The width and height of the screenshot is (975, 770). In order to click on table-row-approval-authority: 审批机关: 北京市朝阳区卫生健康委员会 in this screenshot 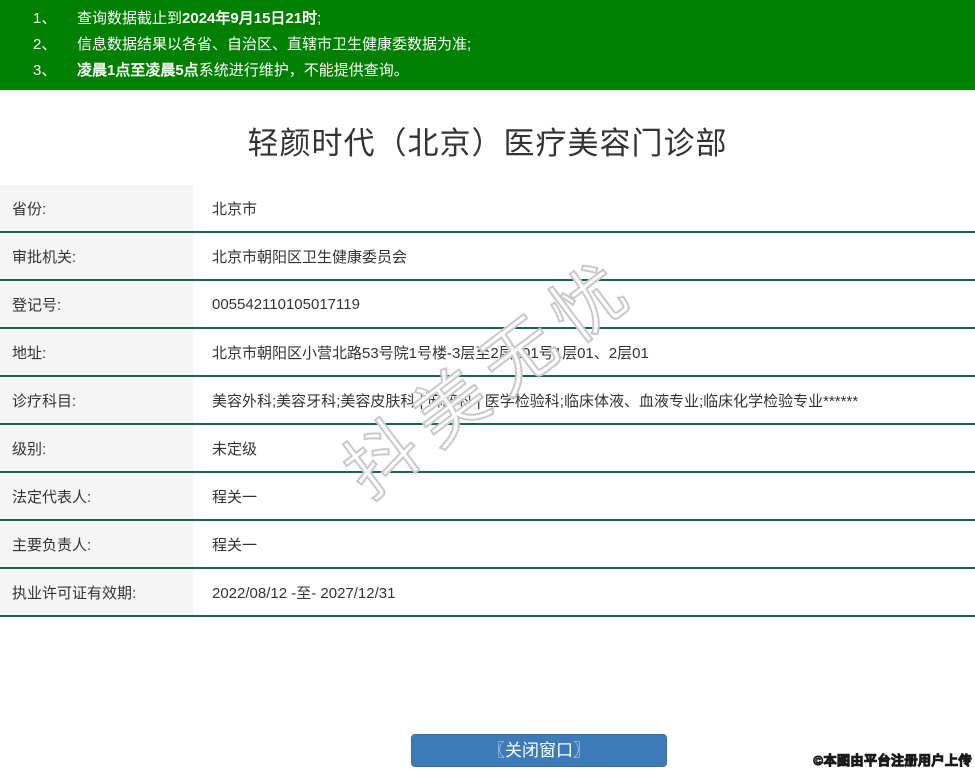, I will do `click(487, 257)`.